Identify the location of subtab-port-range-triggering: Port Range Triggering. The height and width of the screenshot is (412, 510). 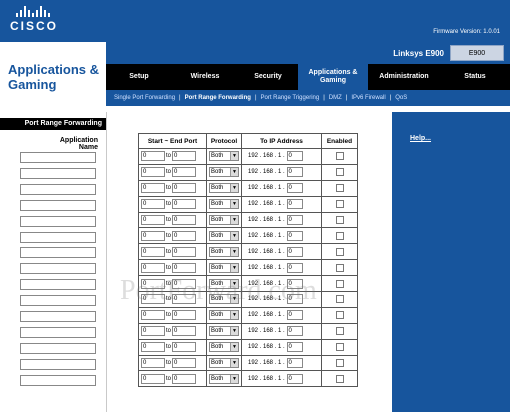
(290, 98).